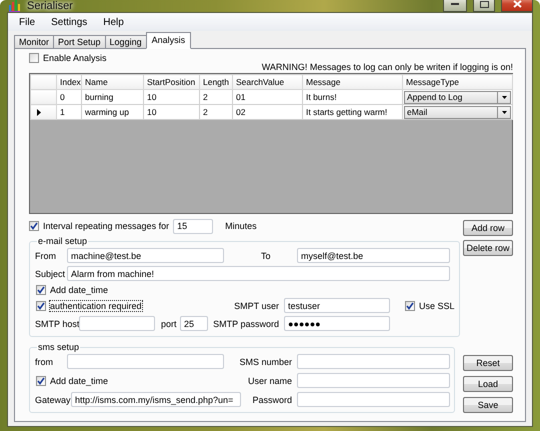 The height and width of the screenshot is (431, 540). I want to click on close-button, so click(517, 6).